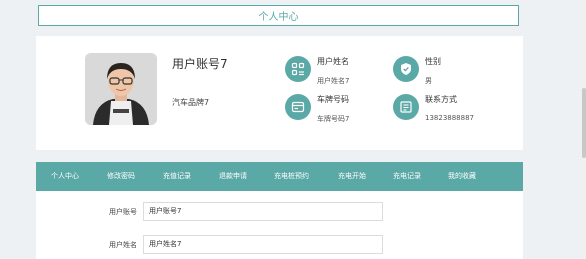  I want to click on page-scrollbar, so click(583, 129).